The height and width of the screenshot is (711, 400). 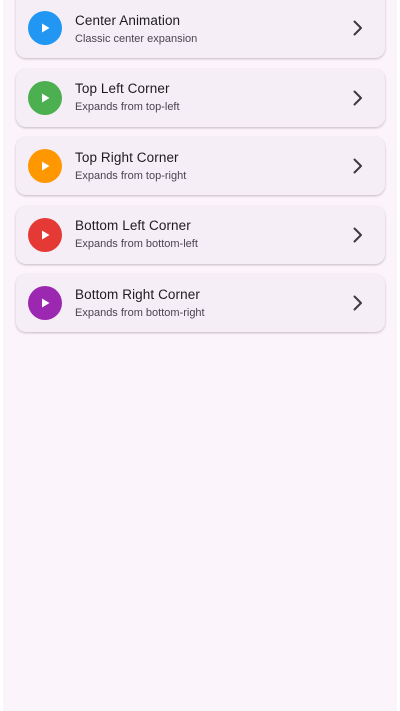 What do you see at coordinates (140, 312) in the screenshot?
I see `list-item-subtitle: Expands from bottom-right` at bounding box center [140, 312].